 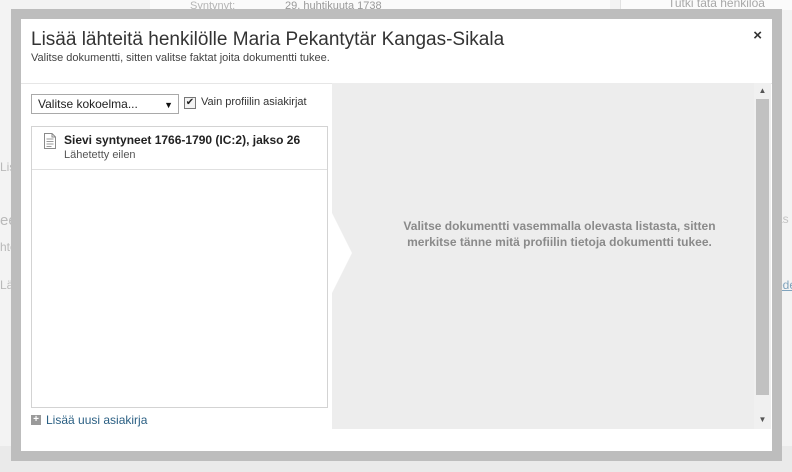 I want to click on scroll-up-icon: ▲, so click(x=762, y=90).